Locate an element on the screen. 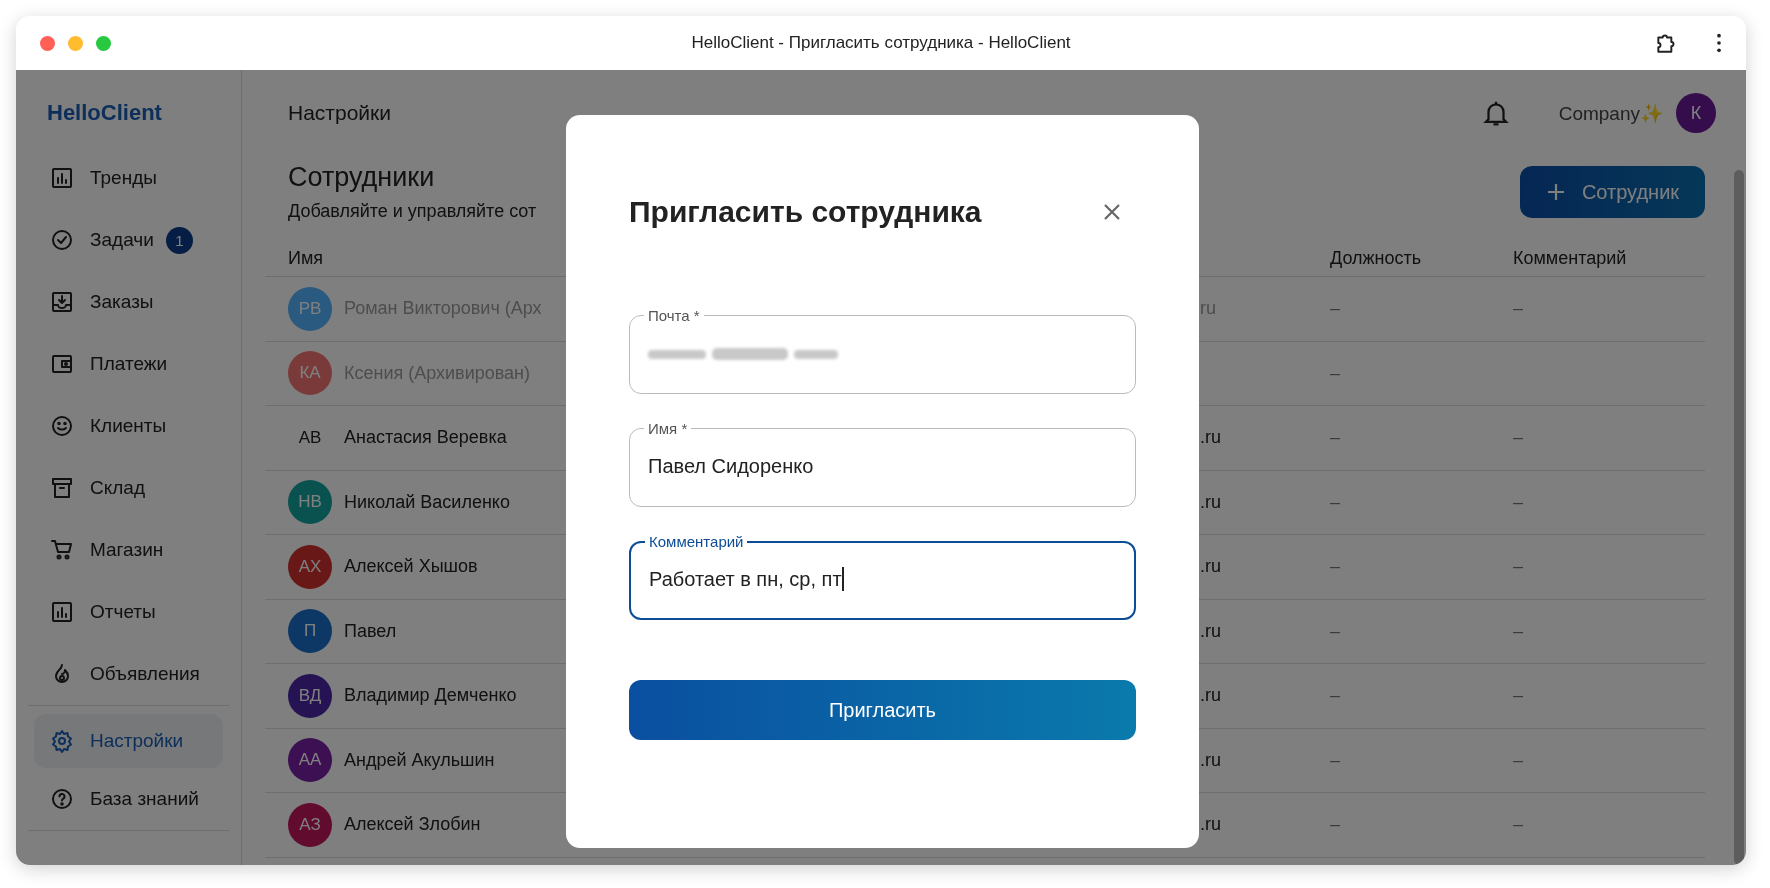  plus-icon is located at coordinates (1555, 192).